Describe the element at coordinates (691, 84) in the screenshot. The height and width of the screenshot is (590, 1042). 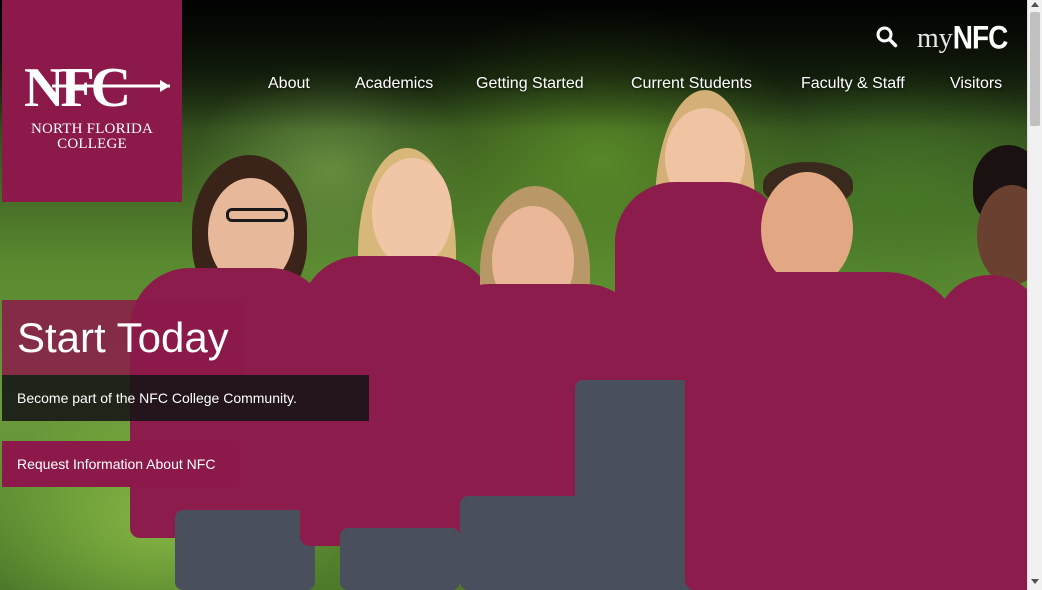
I see `nav-item-current-students: Current Students` at that location.